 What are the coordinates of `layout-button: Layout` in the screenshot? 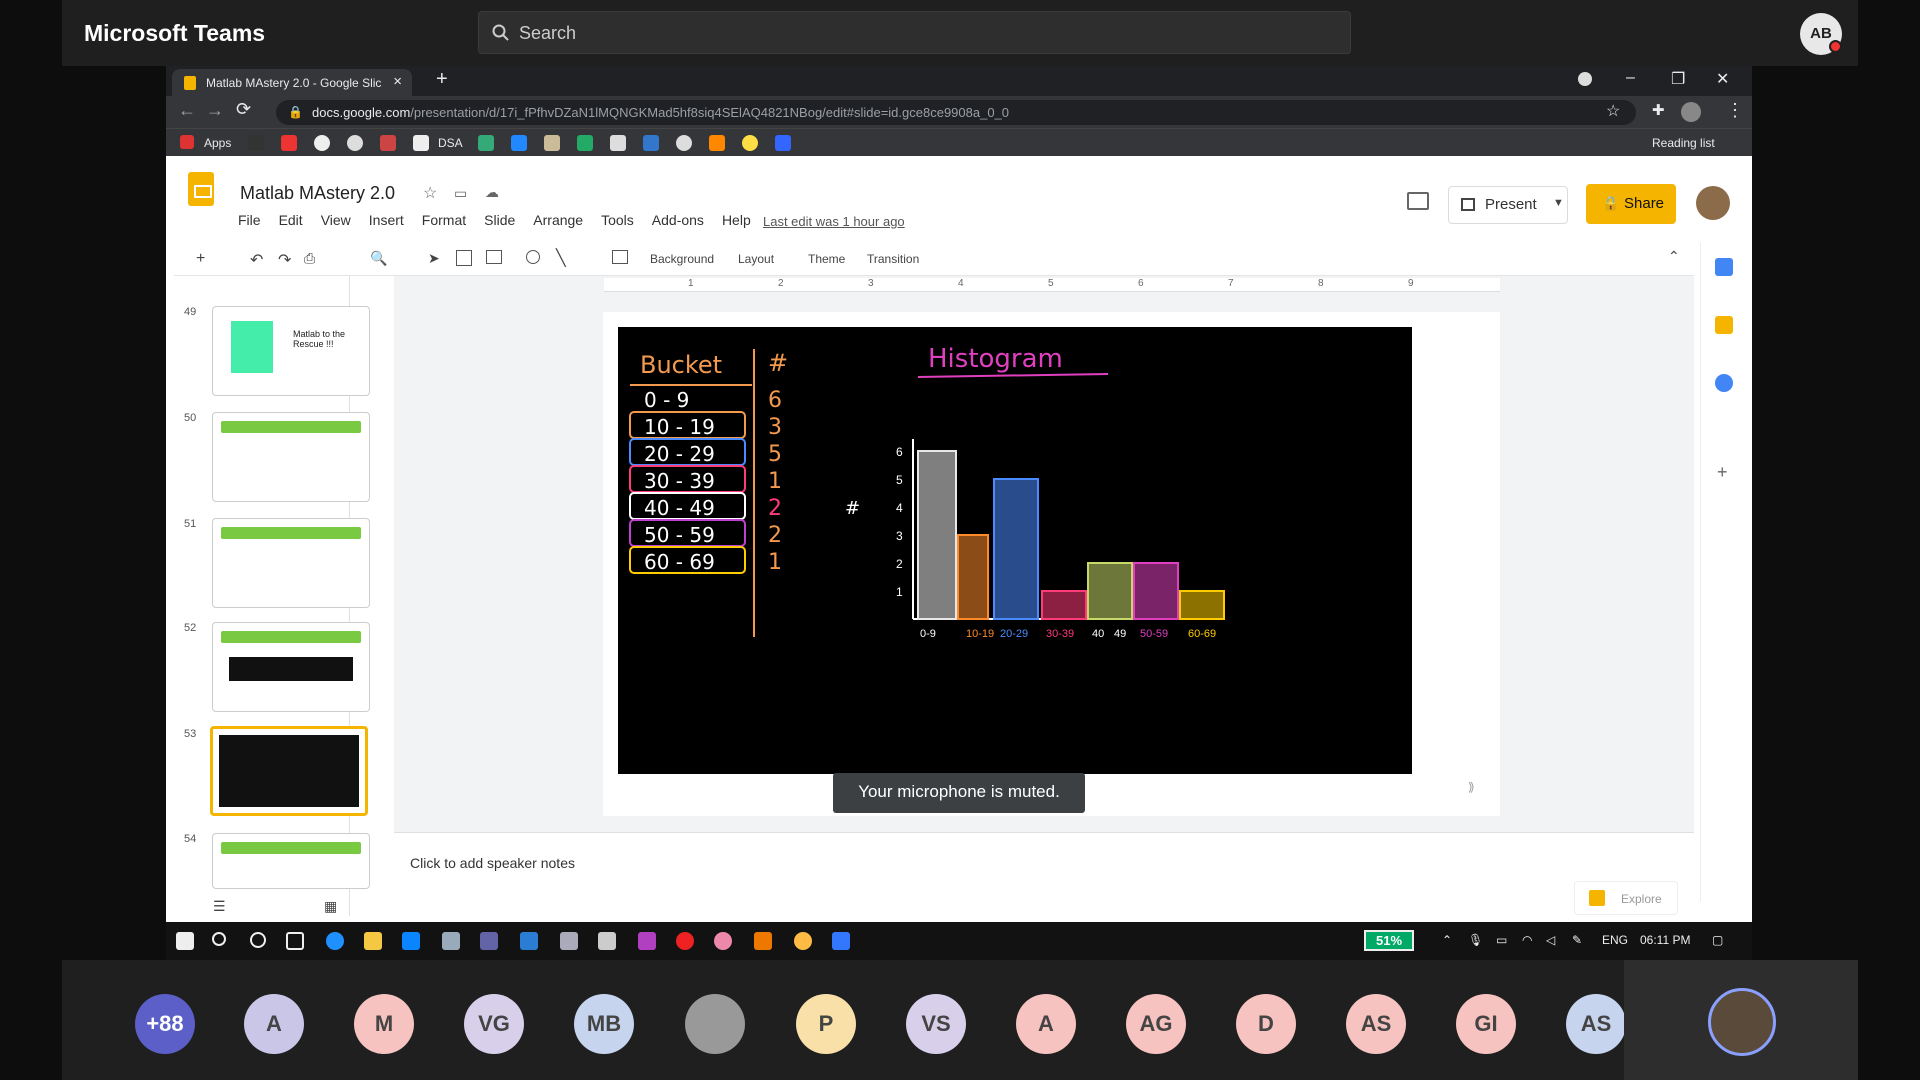 It's located at (756, 259).